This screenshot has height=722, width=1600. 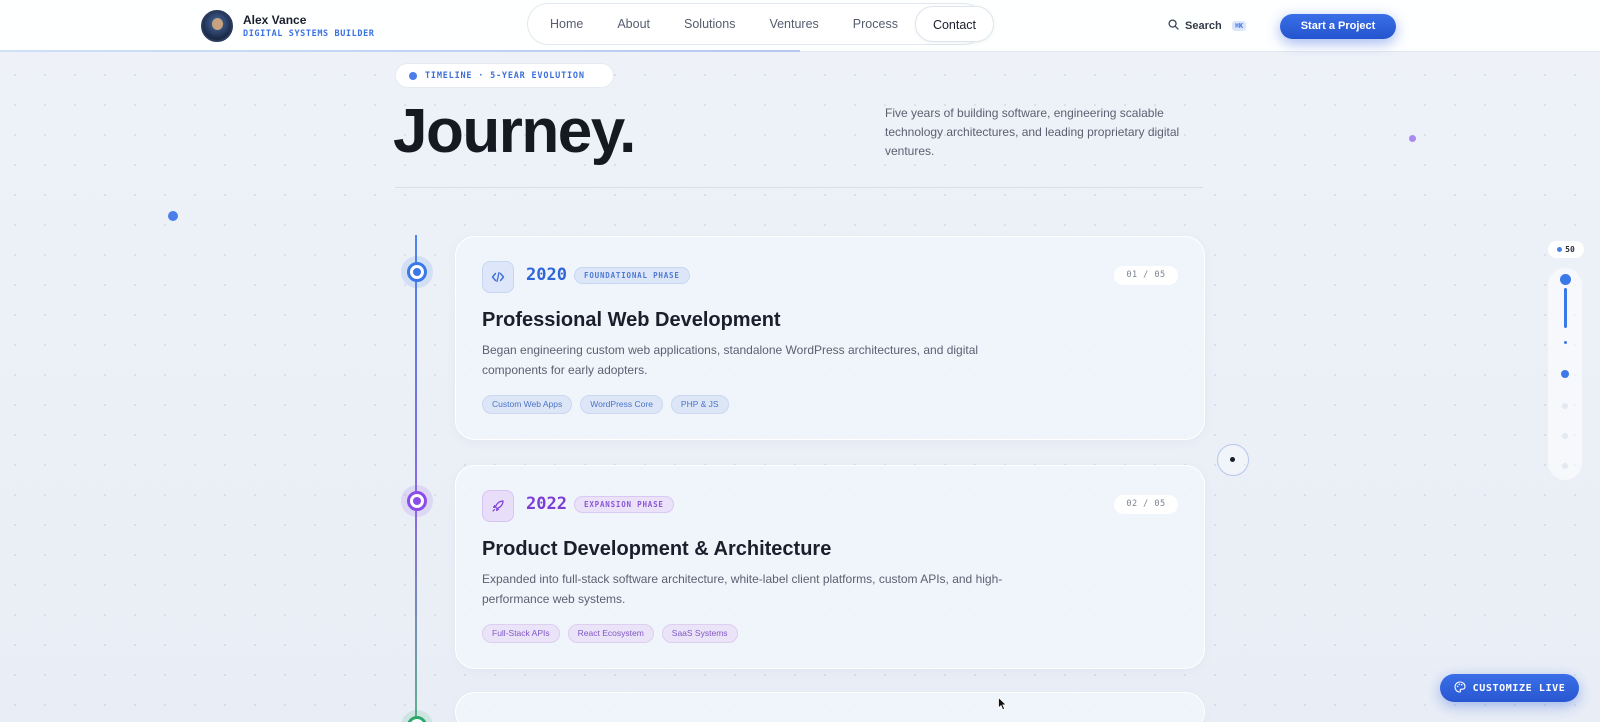 What do you see at coordinates (1233, 460) in the screenshot?
I see `cursor-follower` at bounding box center [1233, 460].